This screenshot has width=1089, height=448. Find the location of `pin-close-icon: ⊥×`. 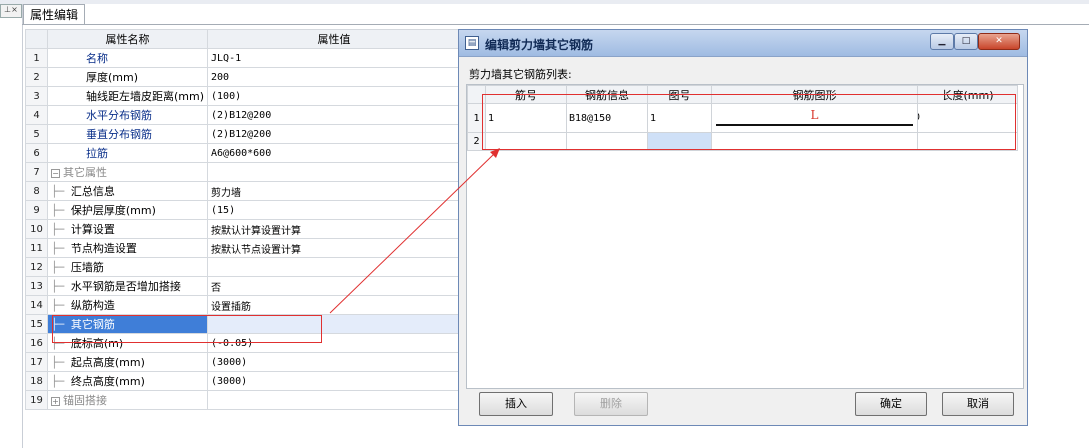

pin-close-icon: ⊥× is located at coordinates (11, 11).